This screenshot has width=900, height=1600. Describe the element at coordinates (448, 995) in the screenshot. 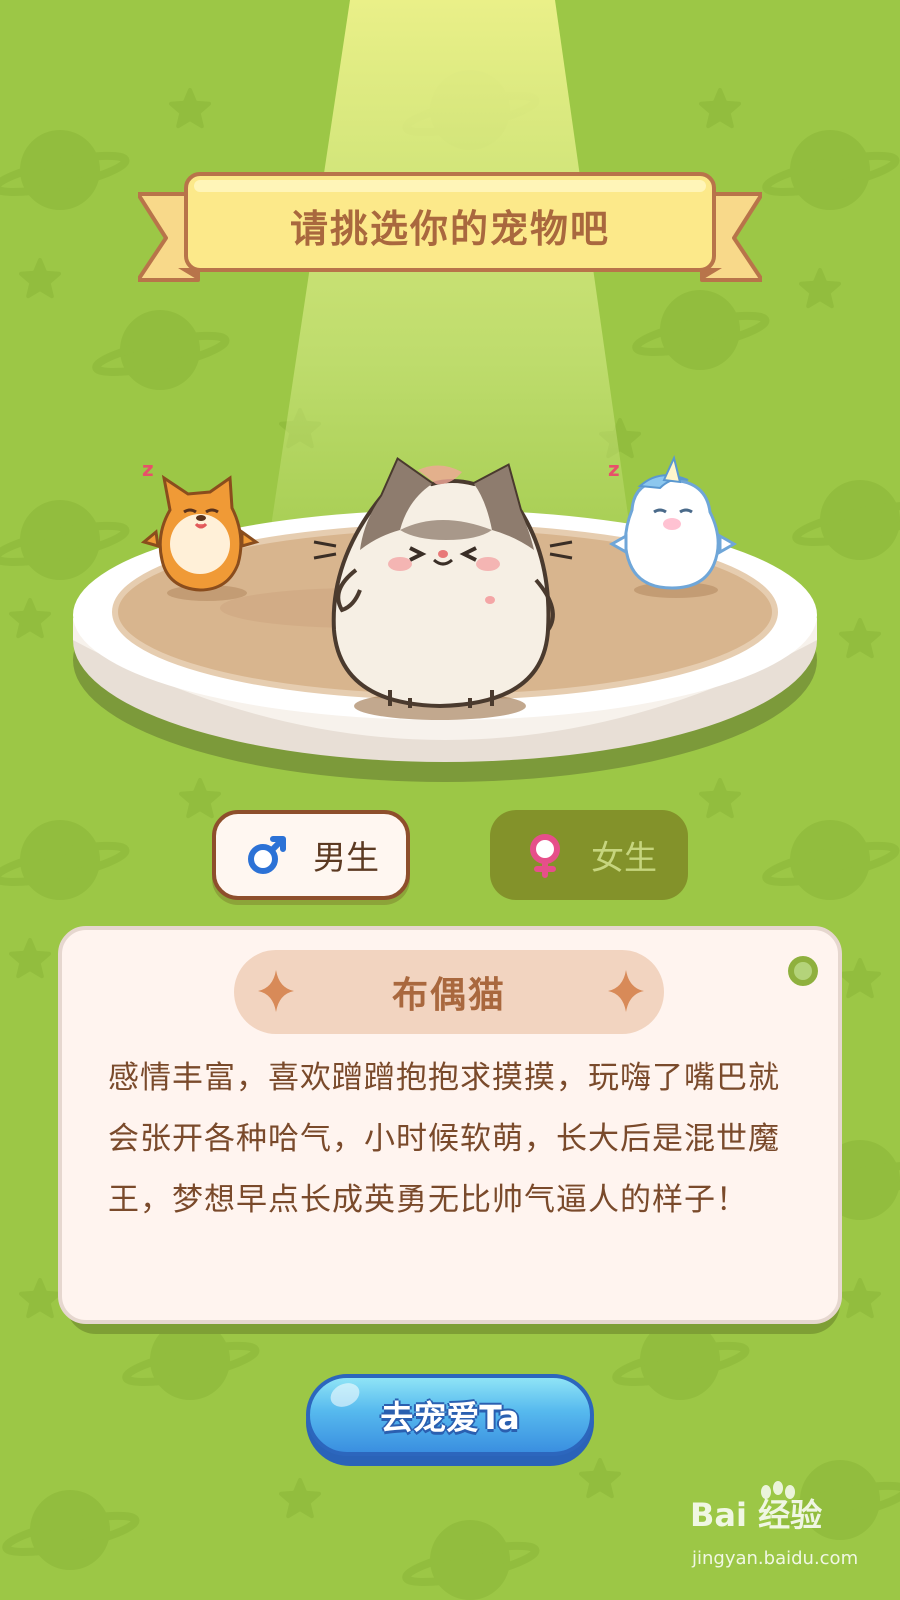

I see `pet-name: 布偶猫` at that location.